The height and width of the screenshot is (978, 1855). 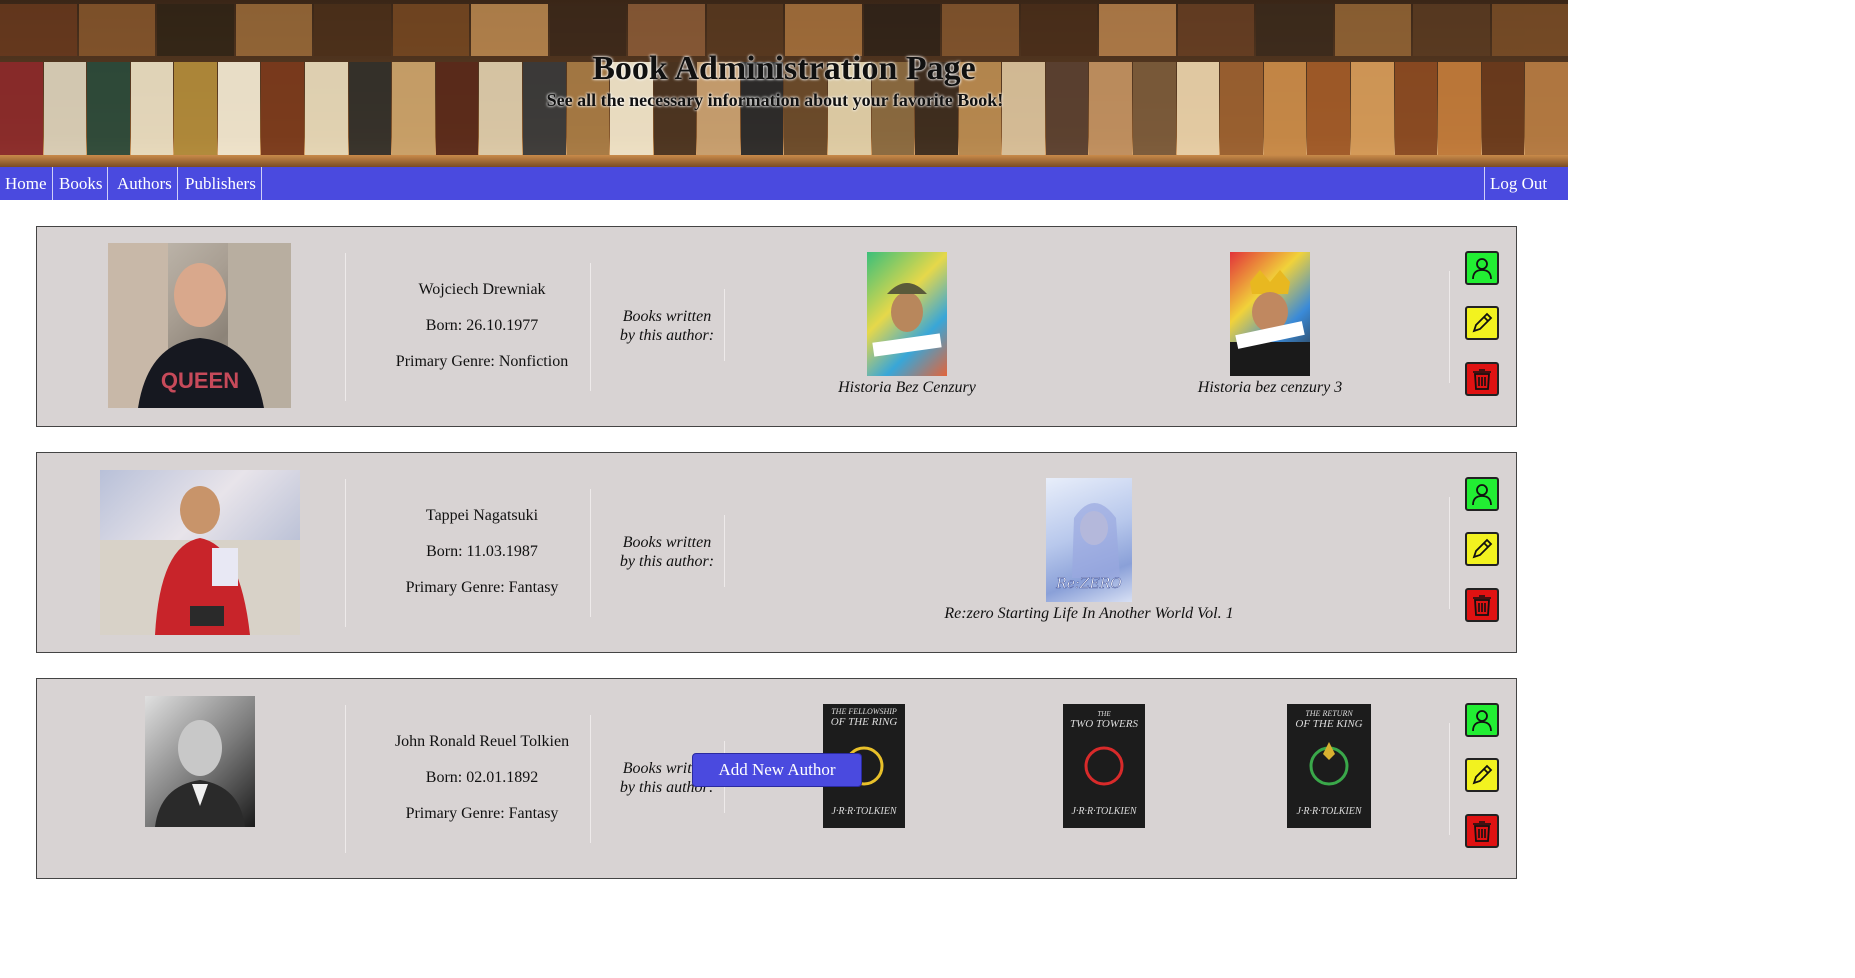 I want to click on author-name: Wojciech Drewniak, so click(x=482, y=289).